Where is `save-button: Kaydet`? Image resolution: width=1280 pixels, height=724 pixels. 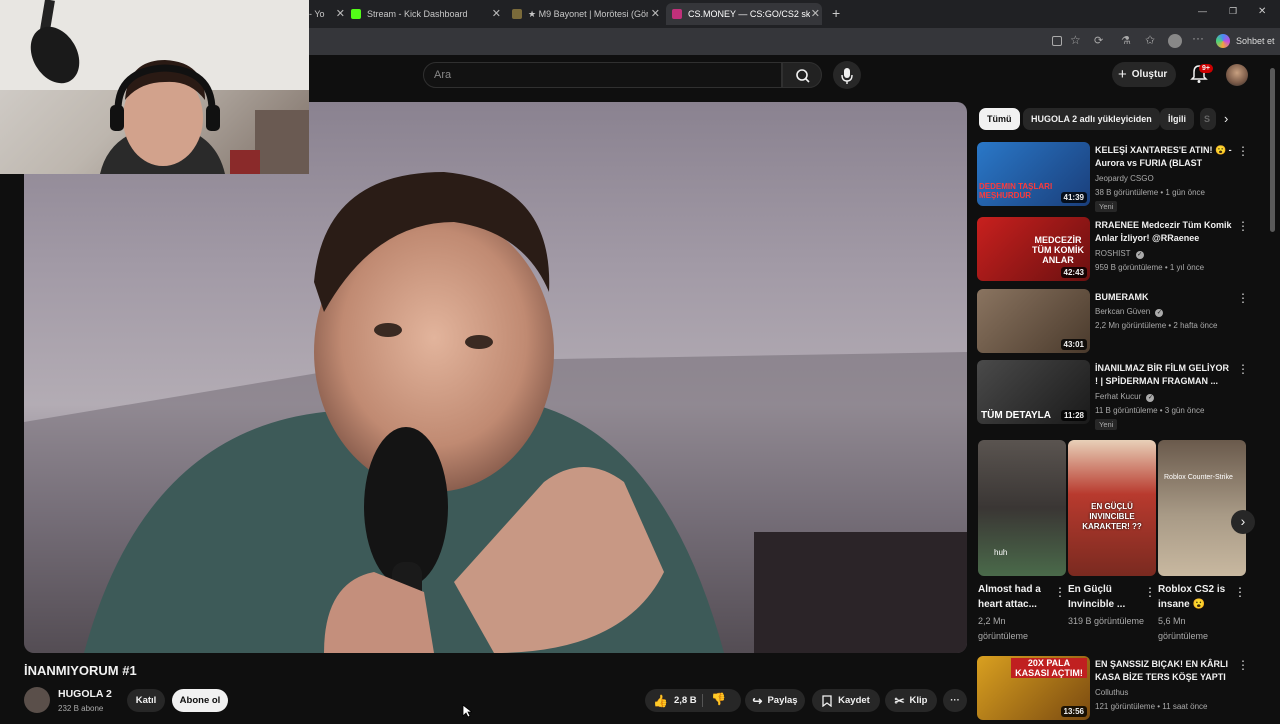
save-button: Kaydet is located at coordinates (846, 700).